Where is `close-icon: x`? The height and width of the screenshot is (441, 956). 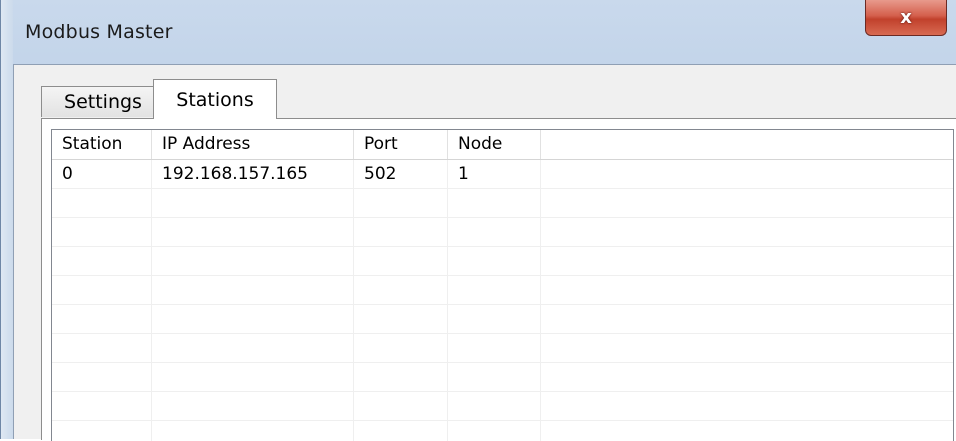
close-icon: x is located at coordinates (906, 17).